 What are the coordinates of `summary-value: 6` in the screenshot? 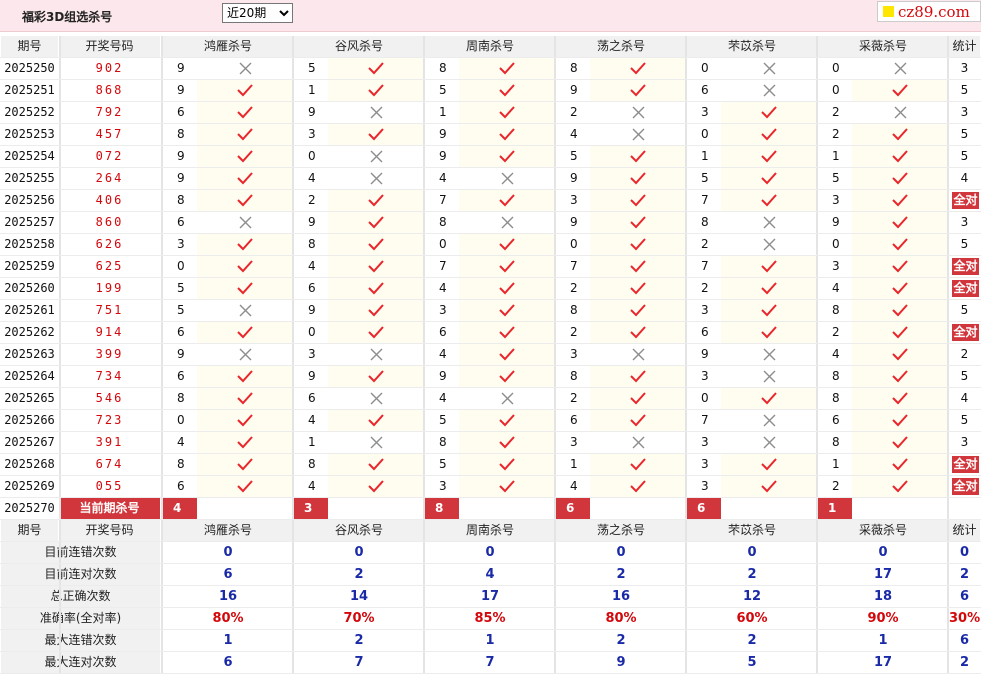 It's located at (228, 574).